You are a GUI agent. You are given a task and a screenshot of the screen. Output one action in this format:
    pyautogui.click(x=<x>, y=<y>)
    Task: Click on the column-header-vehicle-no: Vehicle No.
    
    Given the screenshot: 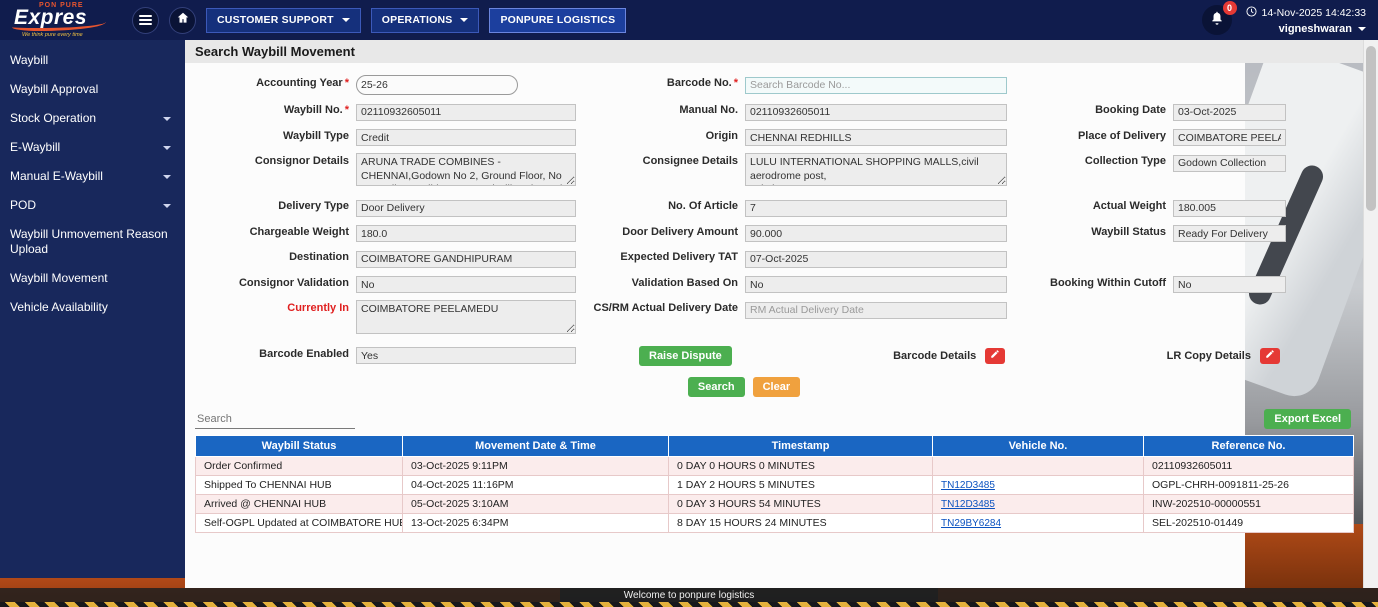 What is the action you would take?
    pyautogui.click(x=1038, y=445)
    